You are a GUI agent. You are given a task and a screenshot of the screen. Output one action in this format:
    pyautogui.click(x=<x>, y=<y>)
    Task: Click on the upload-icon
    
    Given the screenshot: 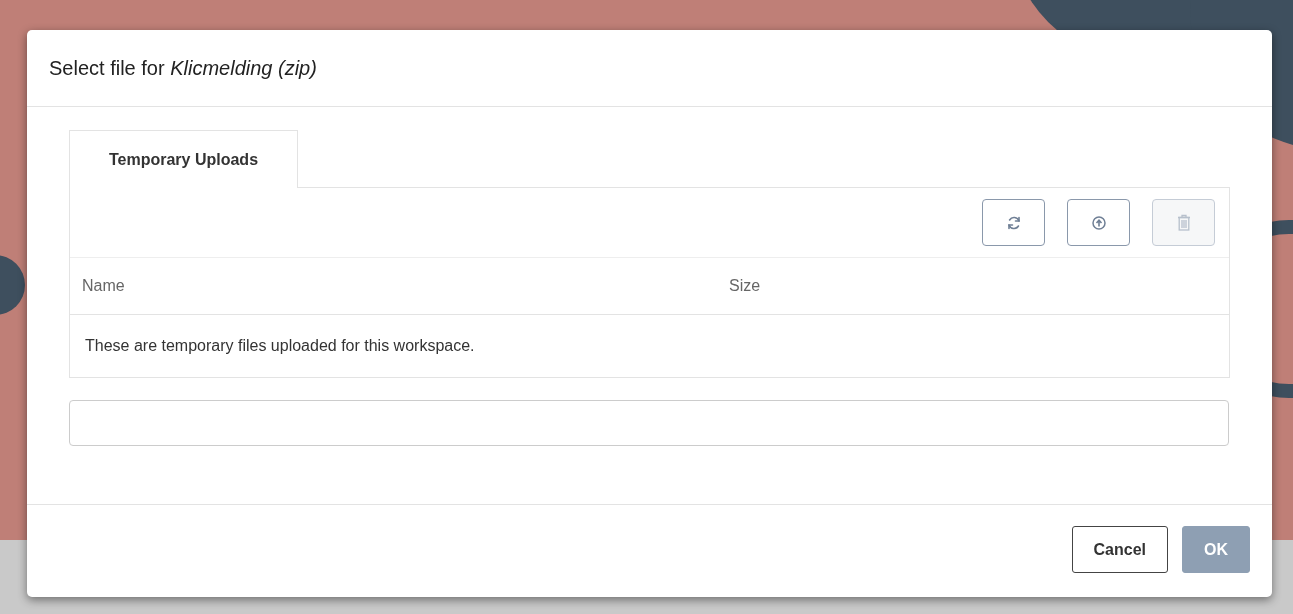 What is the action you would take?
    pyautogui.click(x=1098, y=222)
    